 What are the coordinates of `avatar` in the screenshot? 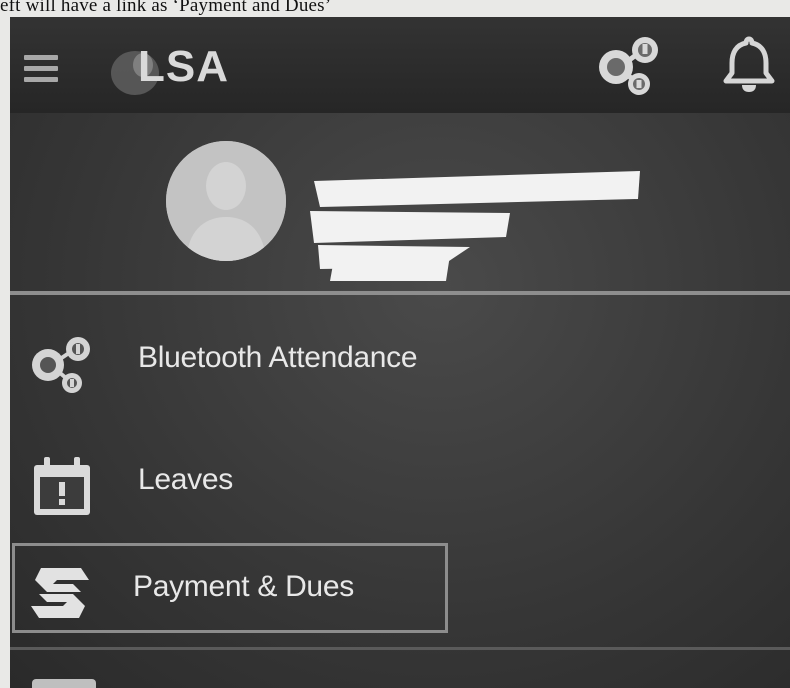 It's located at (226, 201).